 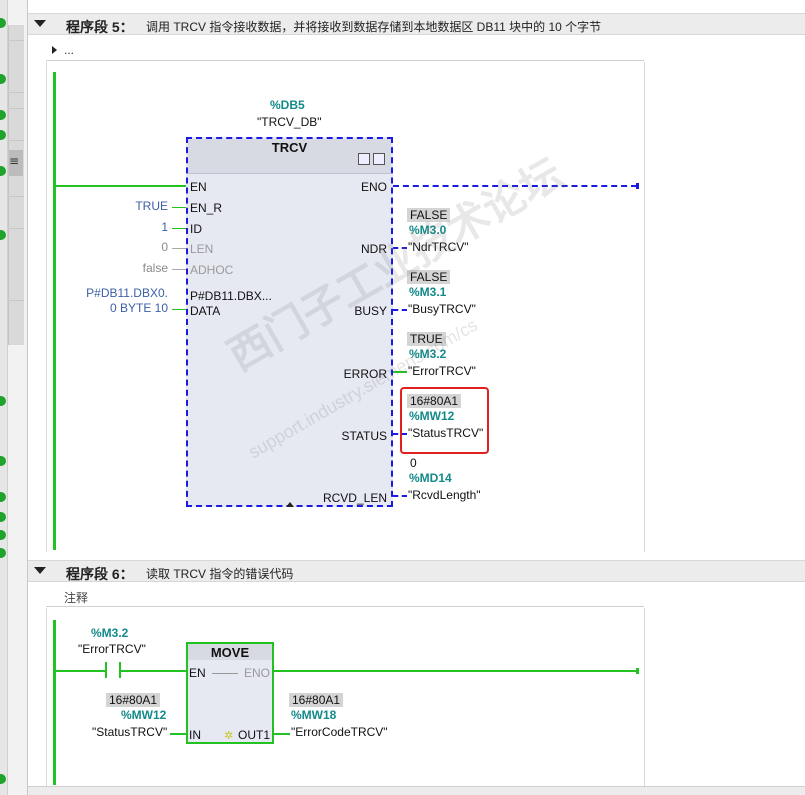 What do you see at coordinates (178, 734) in the screenshot?
I see `move-in-wire` at bounding box center [178, 734].